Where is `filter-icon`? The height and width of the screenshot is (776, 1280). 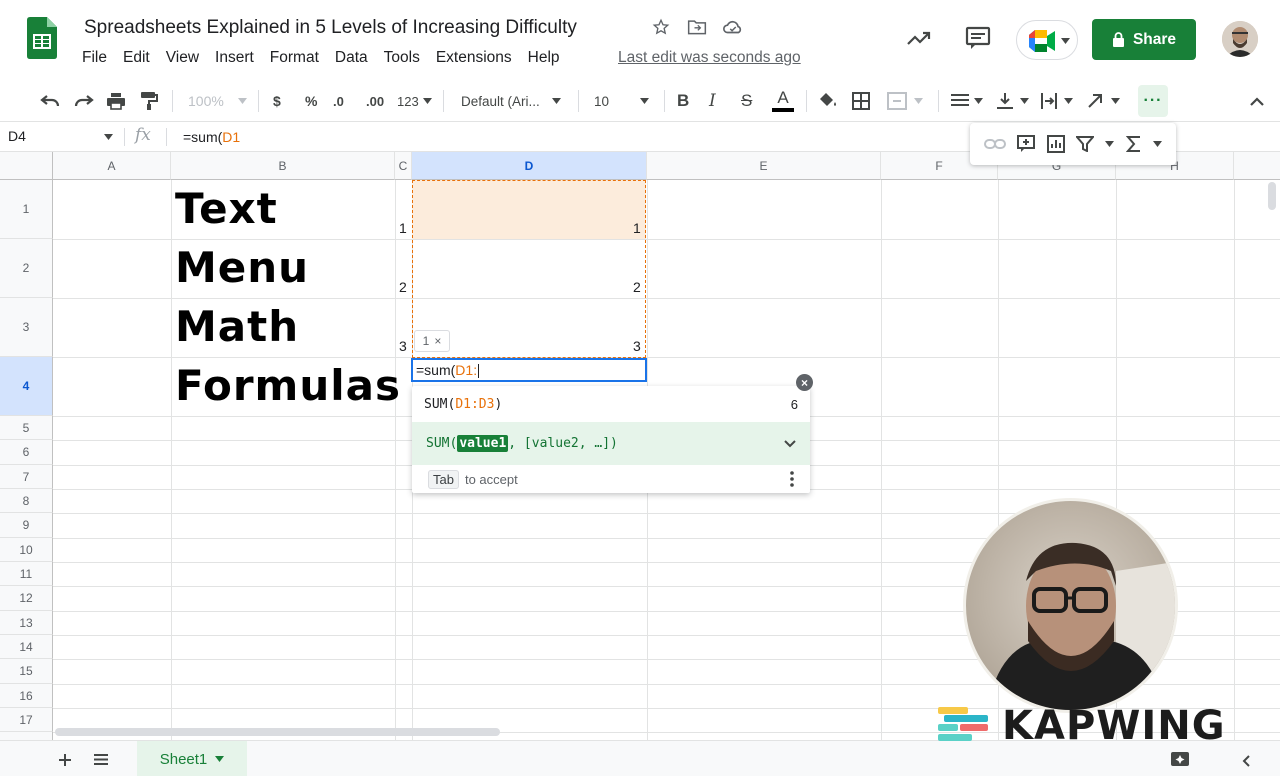
filter-icon is located at coordinates (1084, 144).